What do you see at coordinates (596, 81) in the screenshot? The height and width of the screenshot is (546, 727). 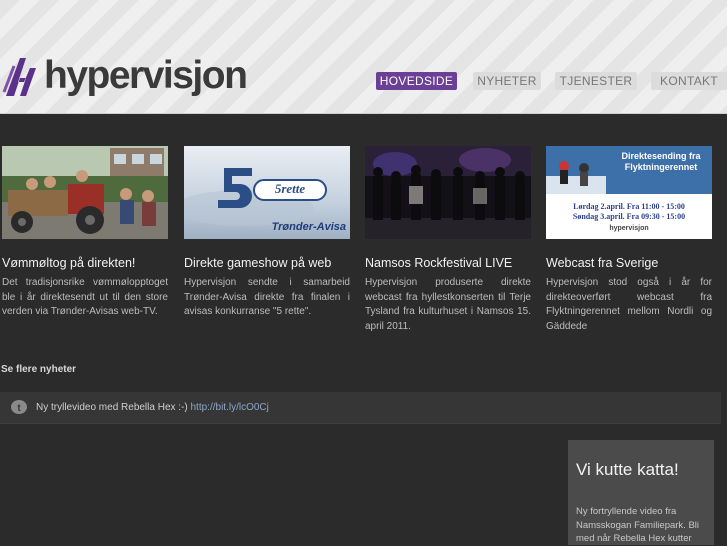 I see `nav-tjenester: TJENESTER` at bounding box center [596, 81].